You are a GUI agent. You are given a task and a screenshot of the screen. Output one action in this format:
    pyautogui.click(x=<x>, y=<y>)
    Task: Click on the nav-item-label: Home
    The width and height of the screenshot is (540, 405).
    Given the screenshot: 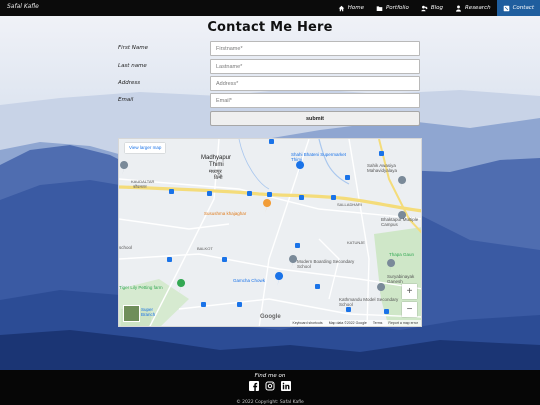 What is the action you would take?
    pyautogui.click(x=355, y=8)
    